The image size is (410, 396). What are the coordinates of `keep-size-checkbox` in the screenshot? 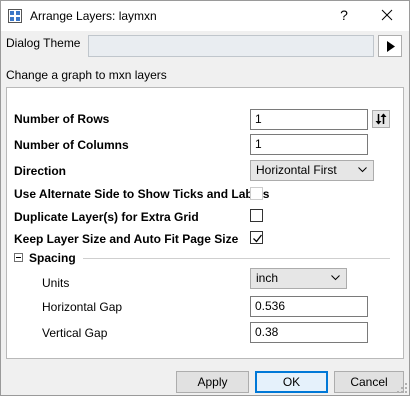 It's located at (256, 237).